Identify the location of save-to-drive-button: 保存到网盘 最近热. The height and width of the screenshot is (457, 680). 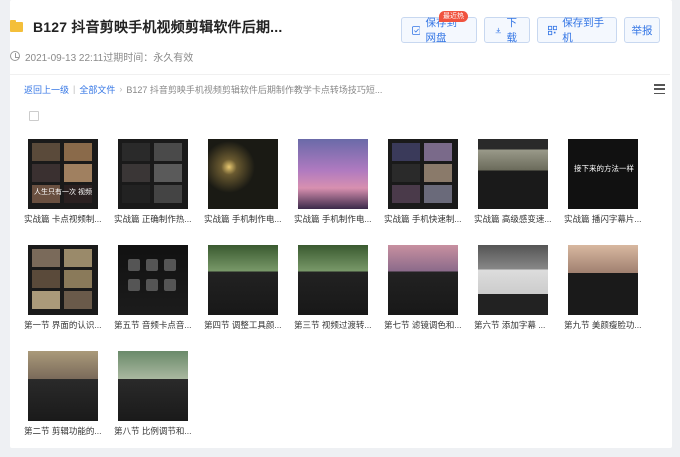
(439, 27).